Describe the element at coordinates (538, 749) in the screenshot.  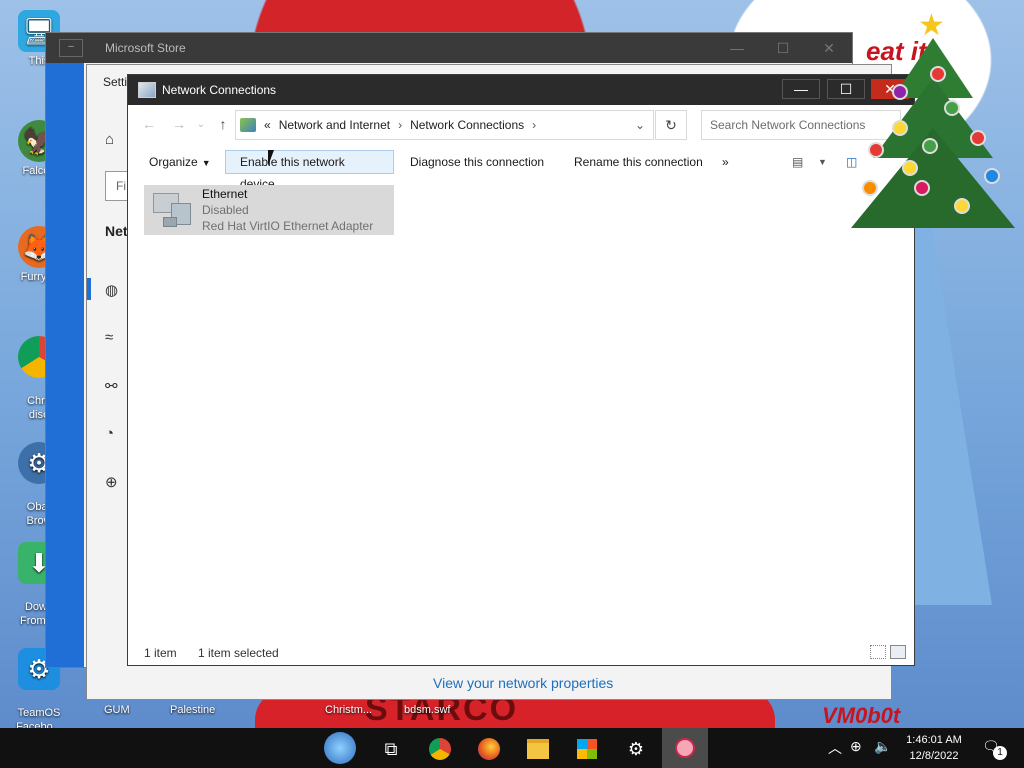
I see `file-explorer-icon` at that location.